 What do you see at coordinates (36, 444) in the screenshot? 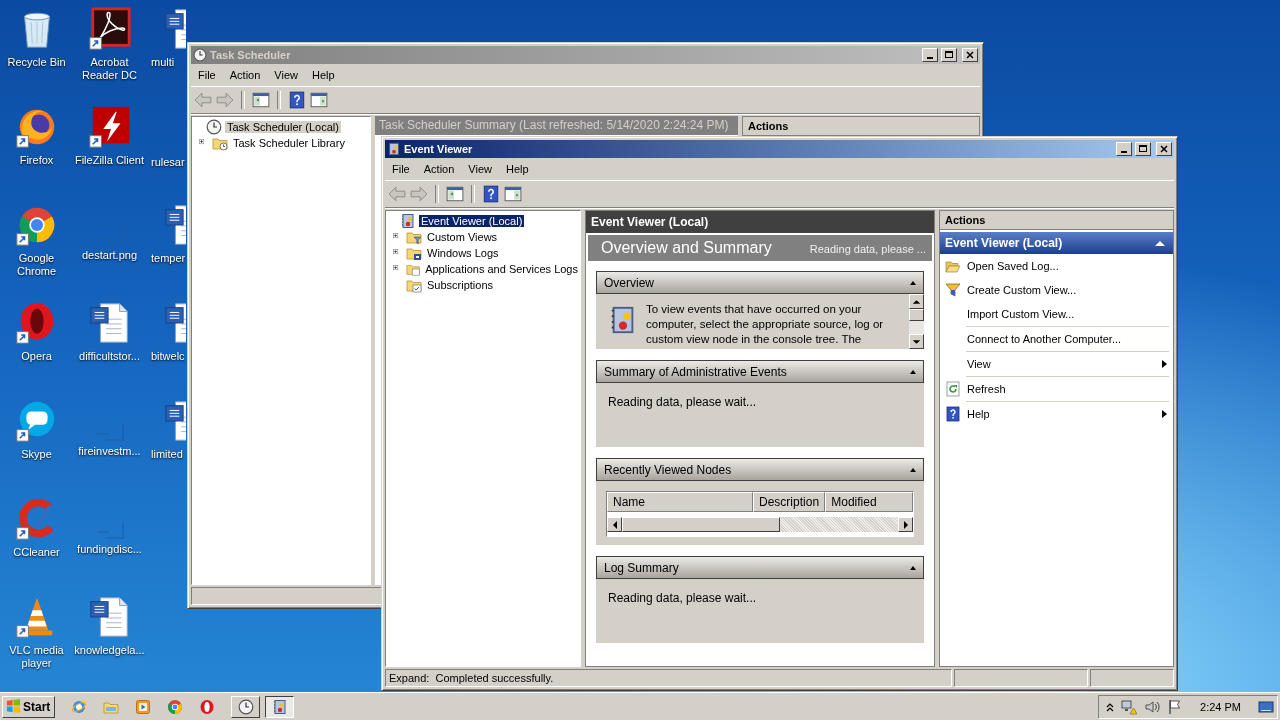
I see `desktop-shortcut: Skype` at bounding box center [36, 444].